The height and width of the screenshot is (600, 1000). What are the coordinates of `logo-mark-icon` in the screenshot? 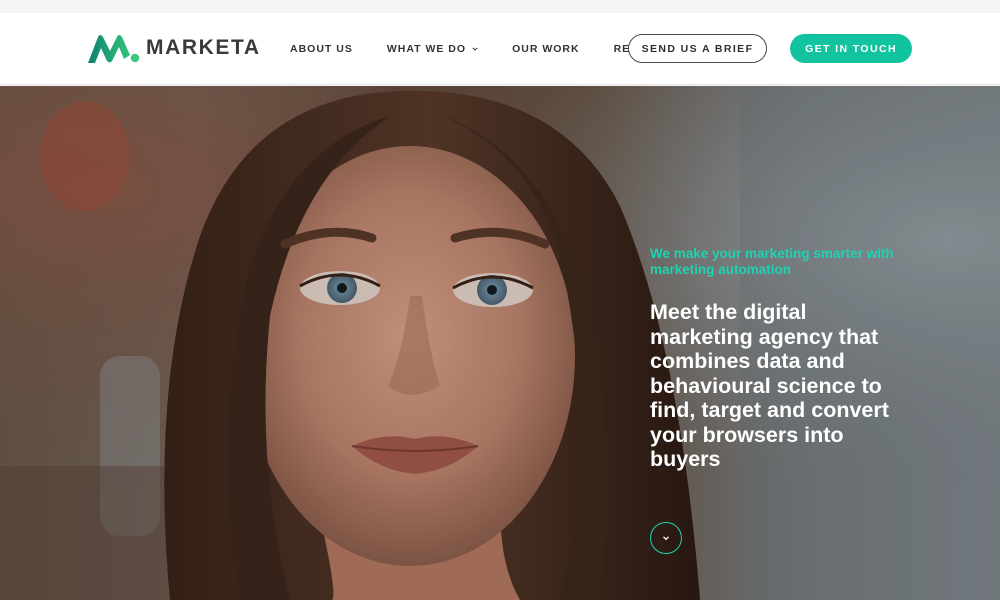 It's located at (114, 49).